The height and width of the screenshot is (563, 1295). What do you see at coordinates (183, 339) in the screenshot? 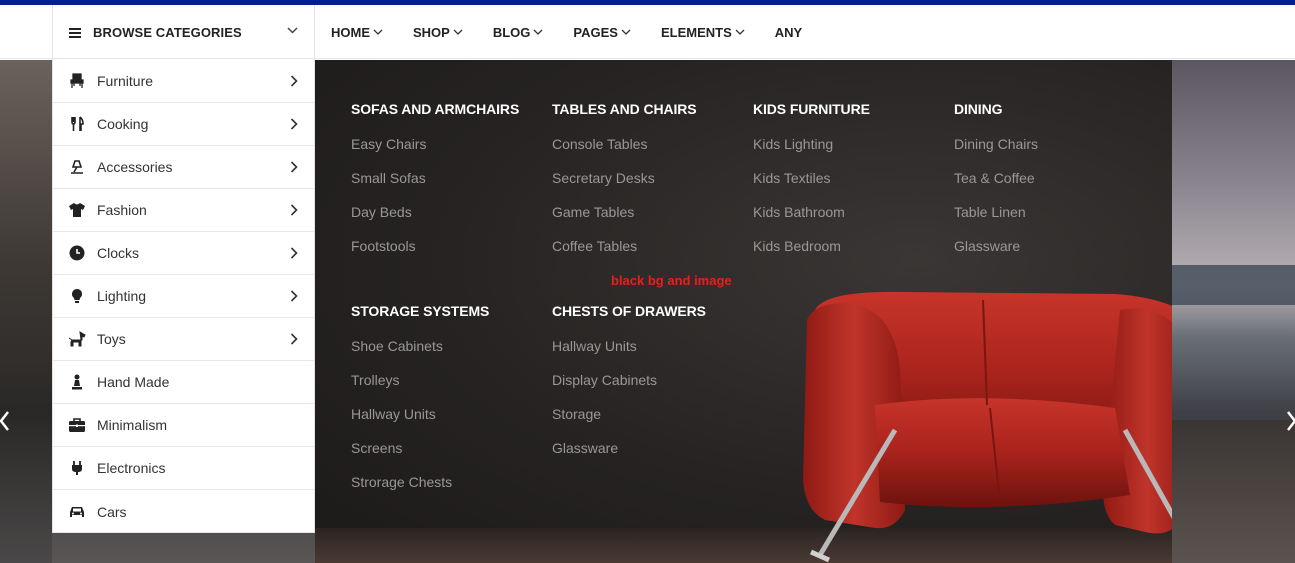
I see `category-toys: Toys` at bounding box center [183, 339].